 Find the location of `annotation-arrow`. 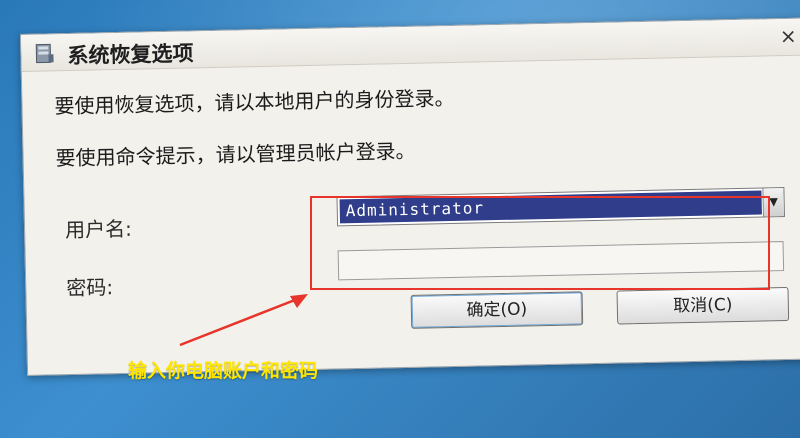

annotation-arrow is located at coordinates (243, 320).